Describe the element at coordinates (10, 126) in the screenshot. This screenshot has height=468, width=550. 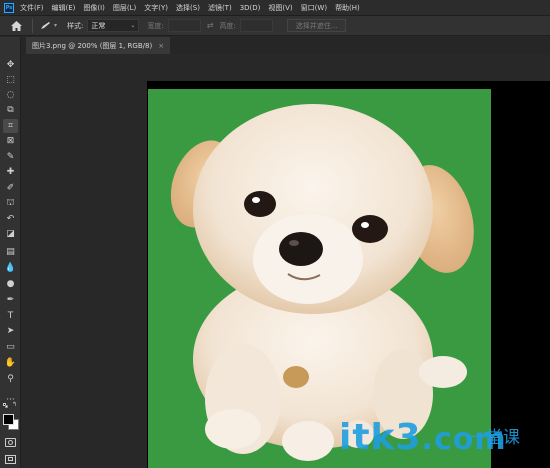
I see `crop-tool-icon: ⌗` at that location.